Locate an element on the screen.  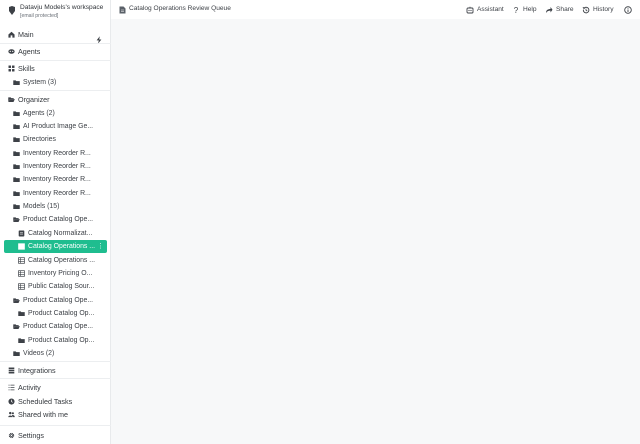
tree-item: Directories is located at coordinates (55, 139).